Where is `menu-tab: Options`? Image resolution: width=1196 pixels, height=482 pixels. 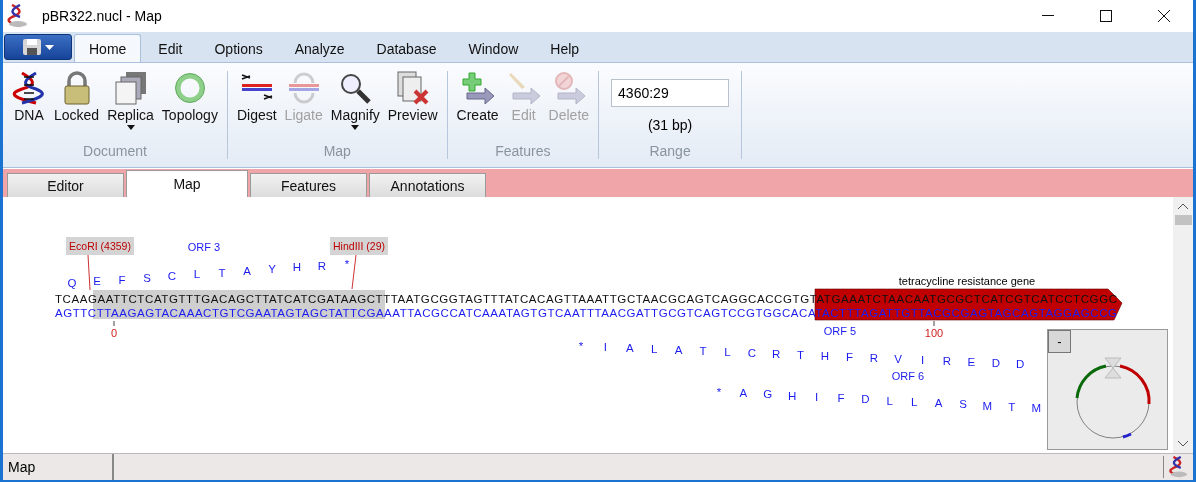
menu-tab: Options is located at coordinates (238, 48).